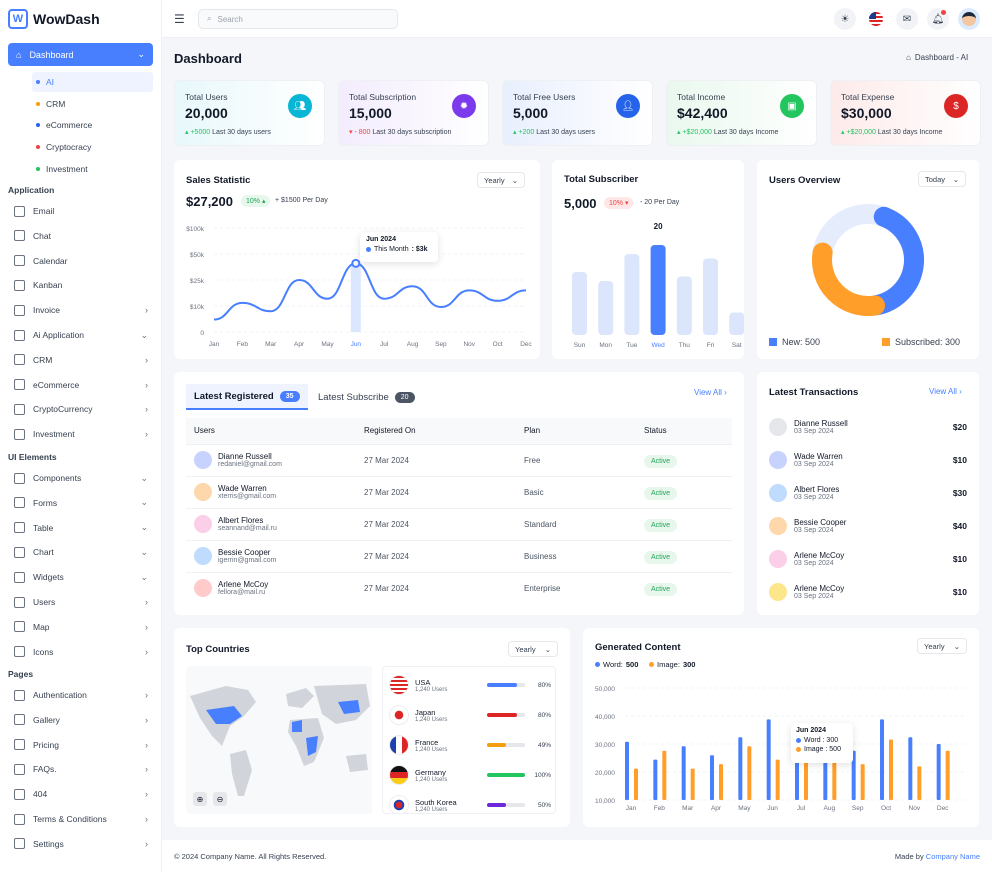 The image size is (992, 872). What do you see at coordinates (92, 82) in the screenshot?
I see `sidebar-subitem-ai: AI` at bounding box center [92, 82].